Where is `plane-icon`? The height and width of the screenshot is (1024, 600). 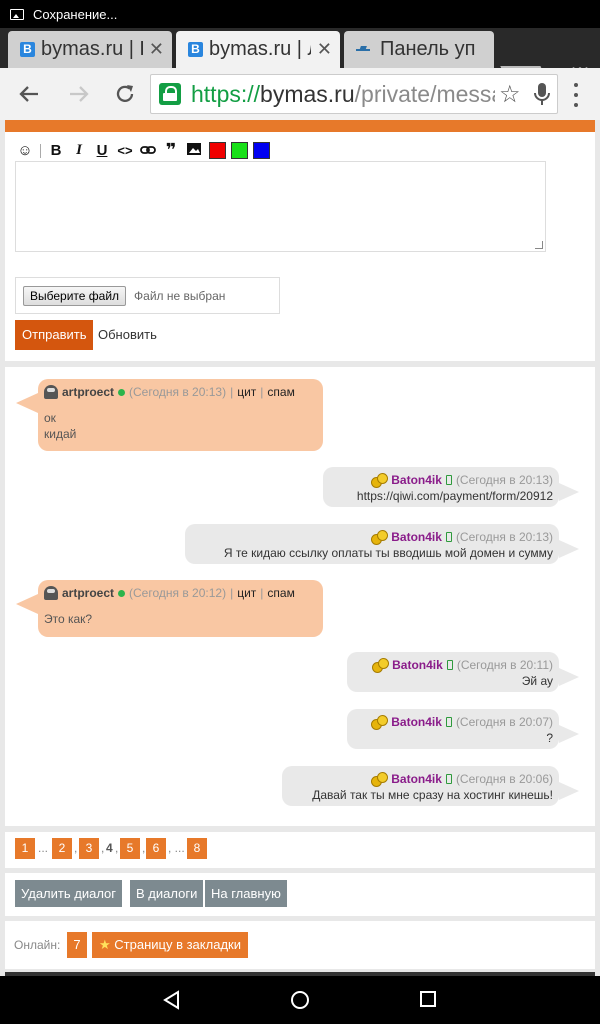 plane-icon is located at coordinates (364, 50).